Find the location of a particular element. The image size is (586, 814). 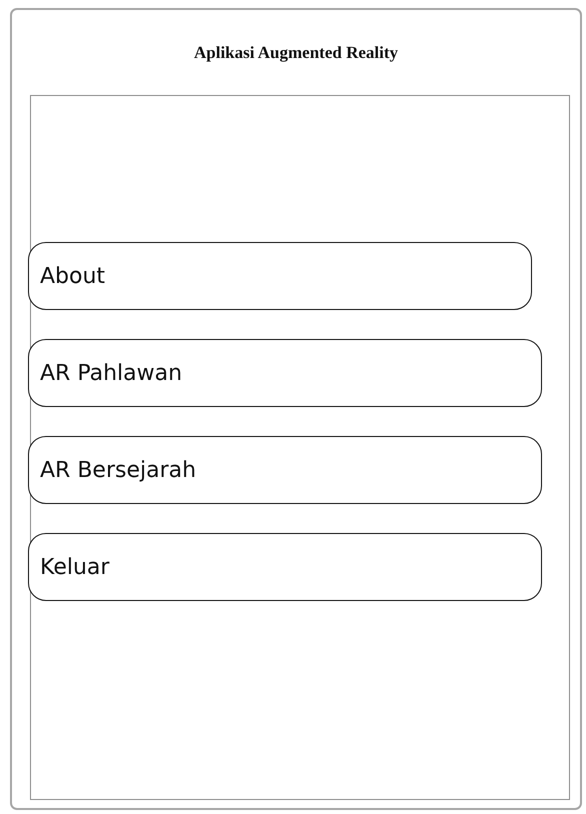

window-title: Aplikasi Augmented Reality is located at coordinates (296, 53).